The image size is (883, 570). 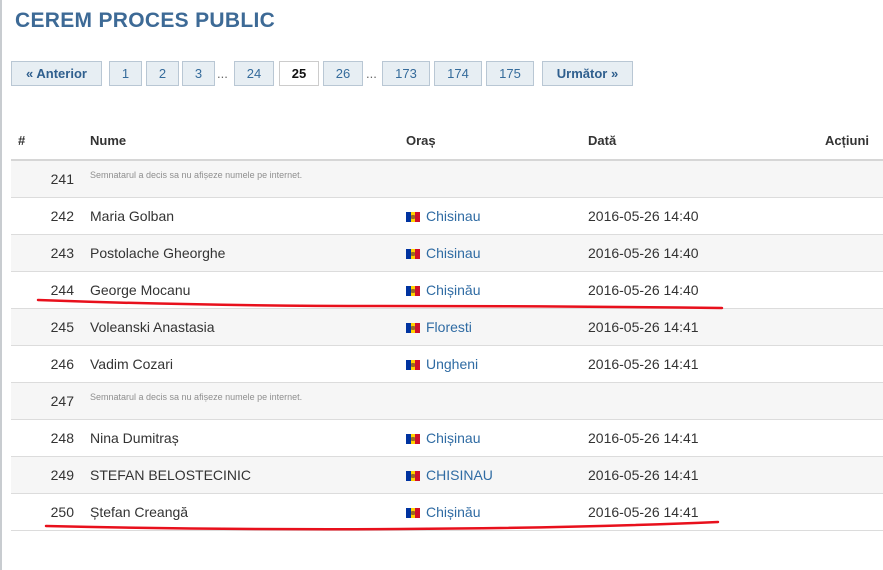 I want to click on table-row: 248 Nina Dumitraș Chișinau 2016-05-26 14:41, so click(x=447, y=438).